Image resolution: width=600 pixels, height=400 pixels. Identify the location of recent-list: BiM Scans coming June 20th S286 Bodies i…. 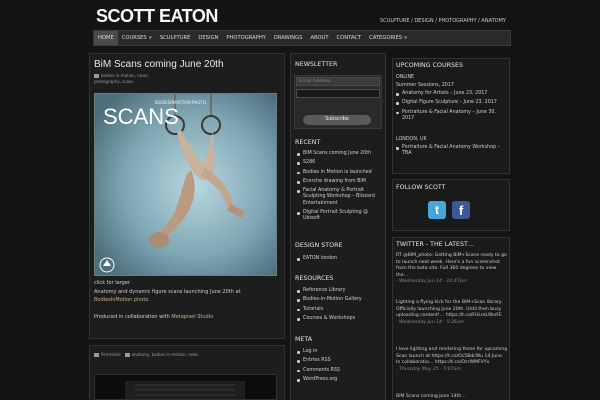
(339, 188).